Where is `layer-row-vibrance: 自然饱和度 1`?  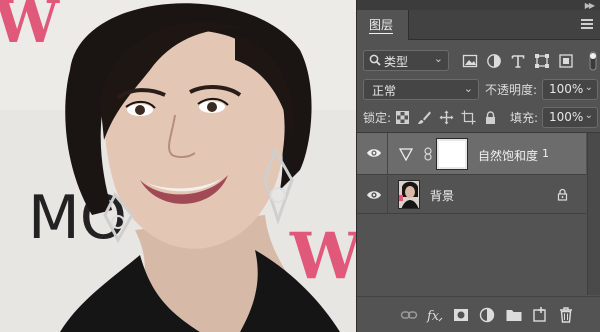 layer-row-vibrance: 自然饱和度 1 is located at coordinates (471, 154).